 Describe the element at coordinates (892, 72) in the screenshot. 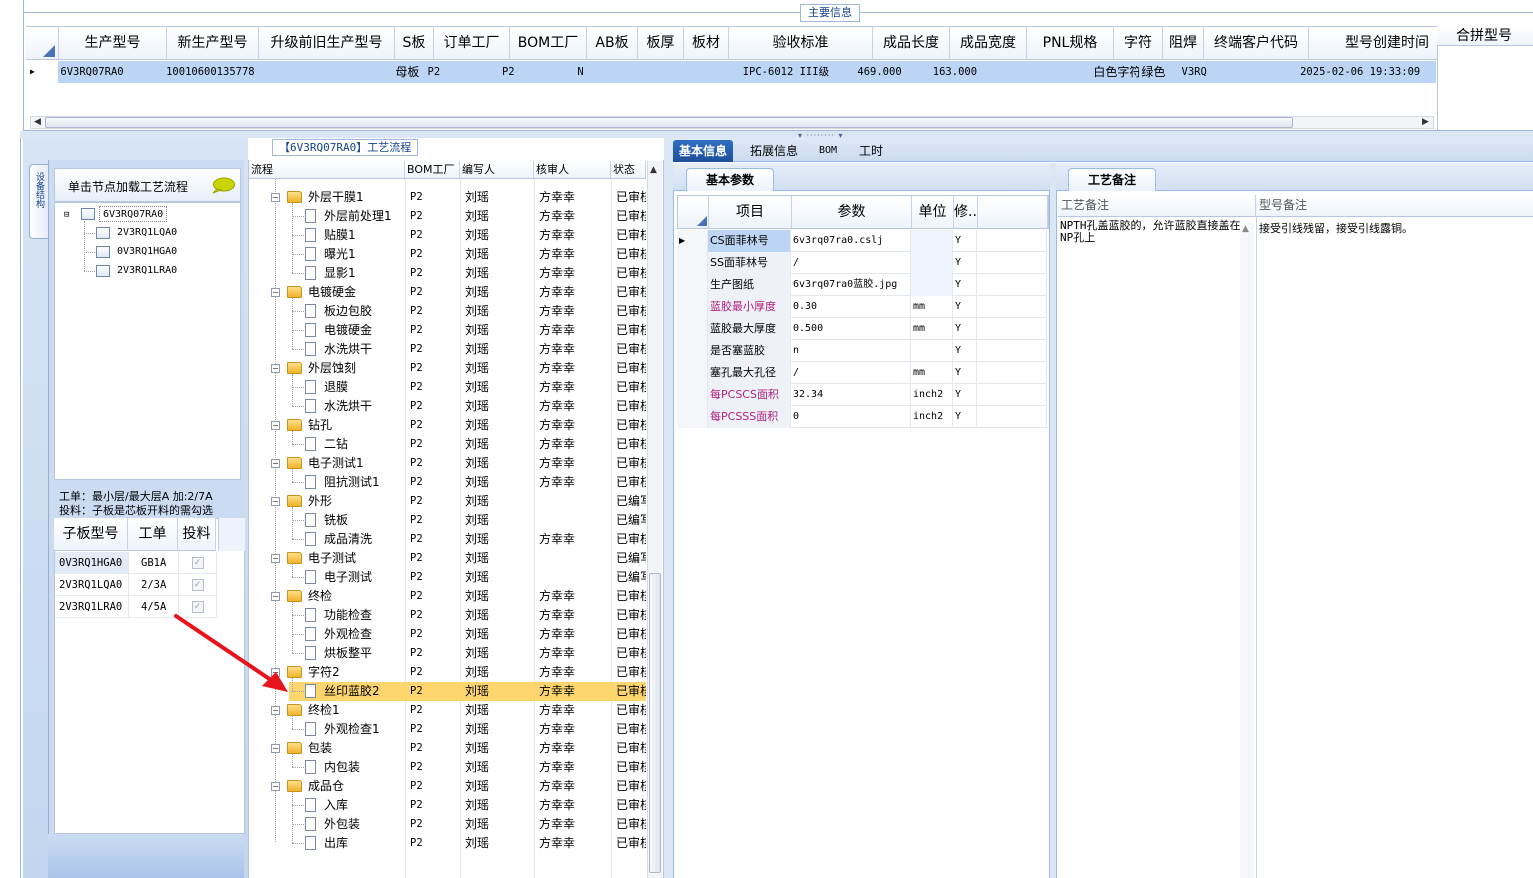

I see `main-cell: 469.000` at that location.